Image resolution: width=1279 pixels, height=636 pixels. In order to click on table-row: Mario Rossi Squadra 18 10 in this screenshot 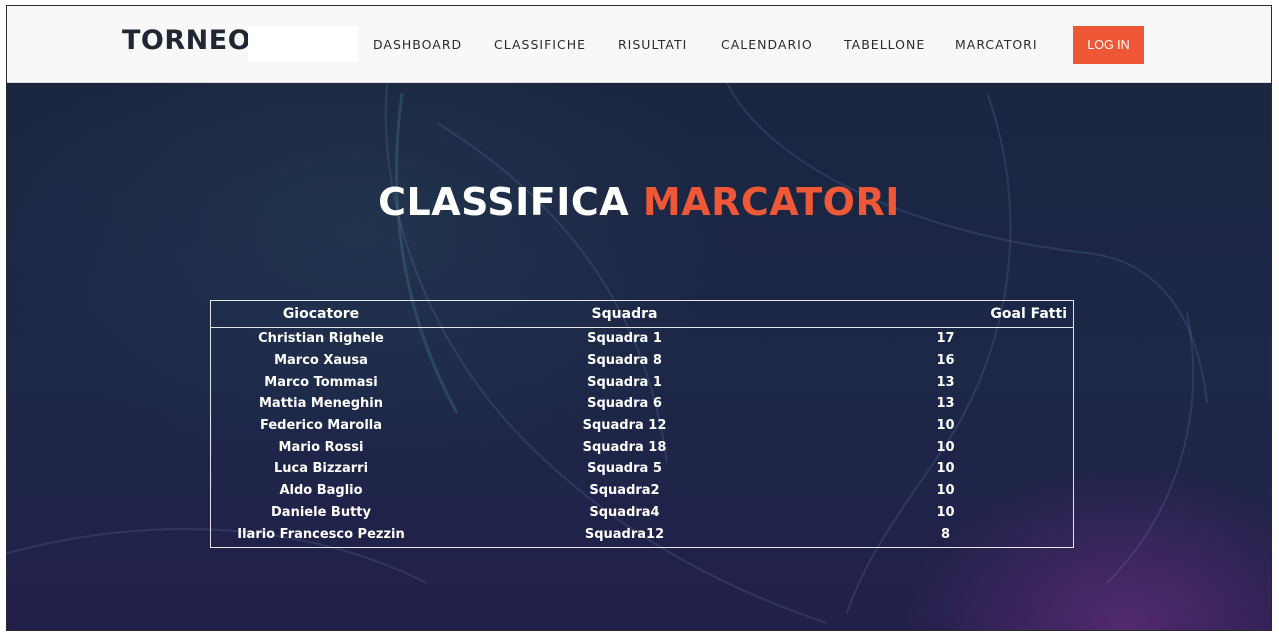, I will do `click(642, 447)`.